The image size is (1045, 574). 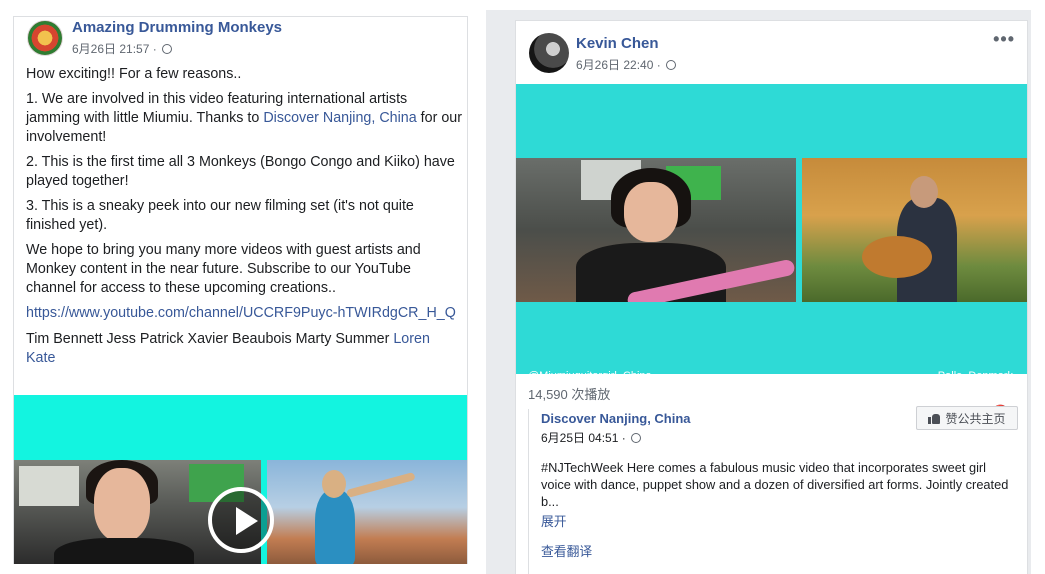 What do you see at coordinates (240, 479) in the screenshot?
I see `video-preview` at bounding box center [240, 479].